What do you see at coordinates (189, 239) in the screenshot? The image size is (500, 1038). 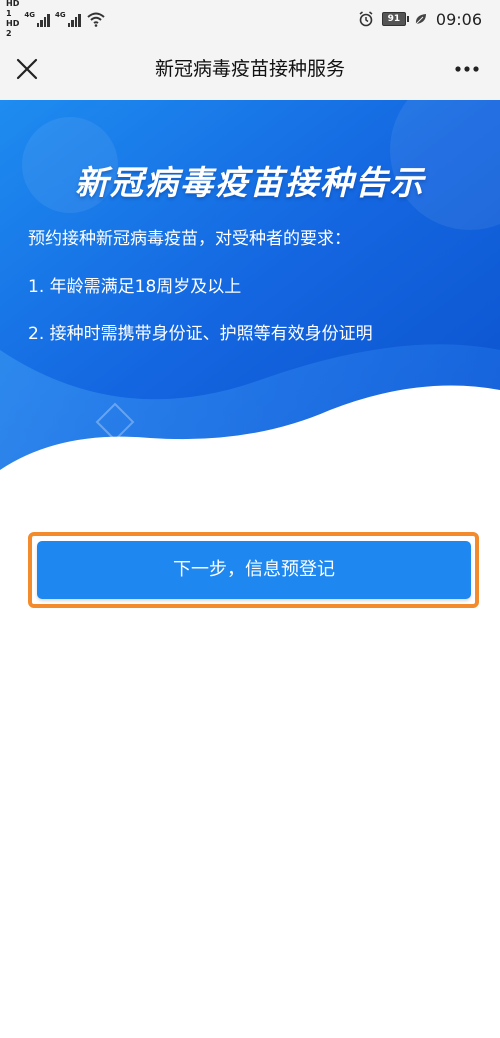 I see `notice-intro: 预约接种新冠病毒疫苗，对受种者的要求：` at bounding box center [189, 239].